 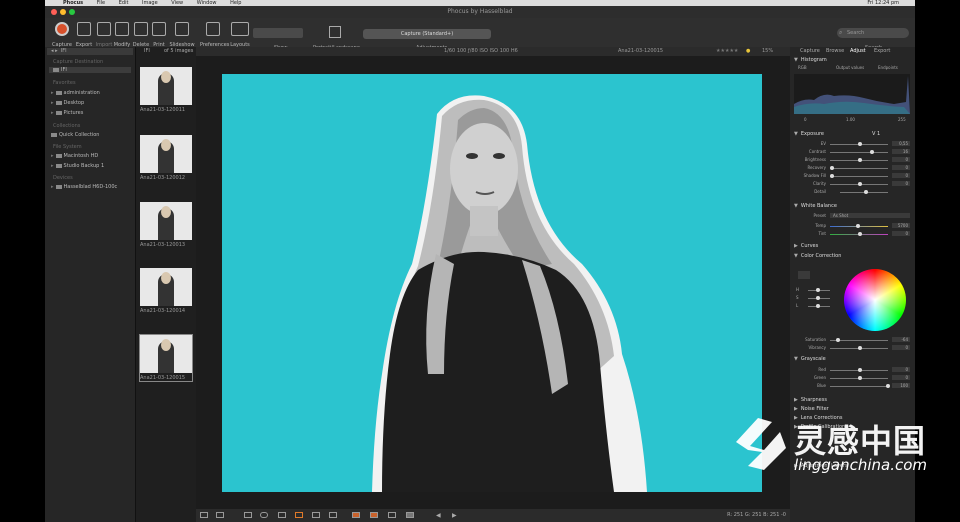 I want to click on tab-adjust: Adjust, so click(x=858, y=51).